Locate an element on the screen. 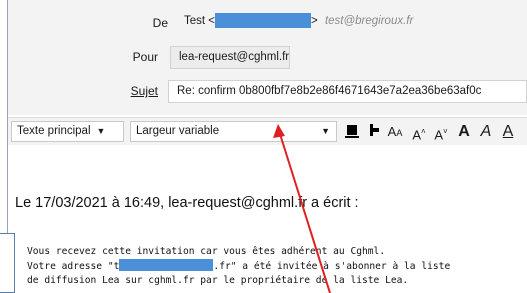 This screenshot has width=527, height=293. annotation-overlay is located at coordinates (302, 208).